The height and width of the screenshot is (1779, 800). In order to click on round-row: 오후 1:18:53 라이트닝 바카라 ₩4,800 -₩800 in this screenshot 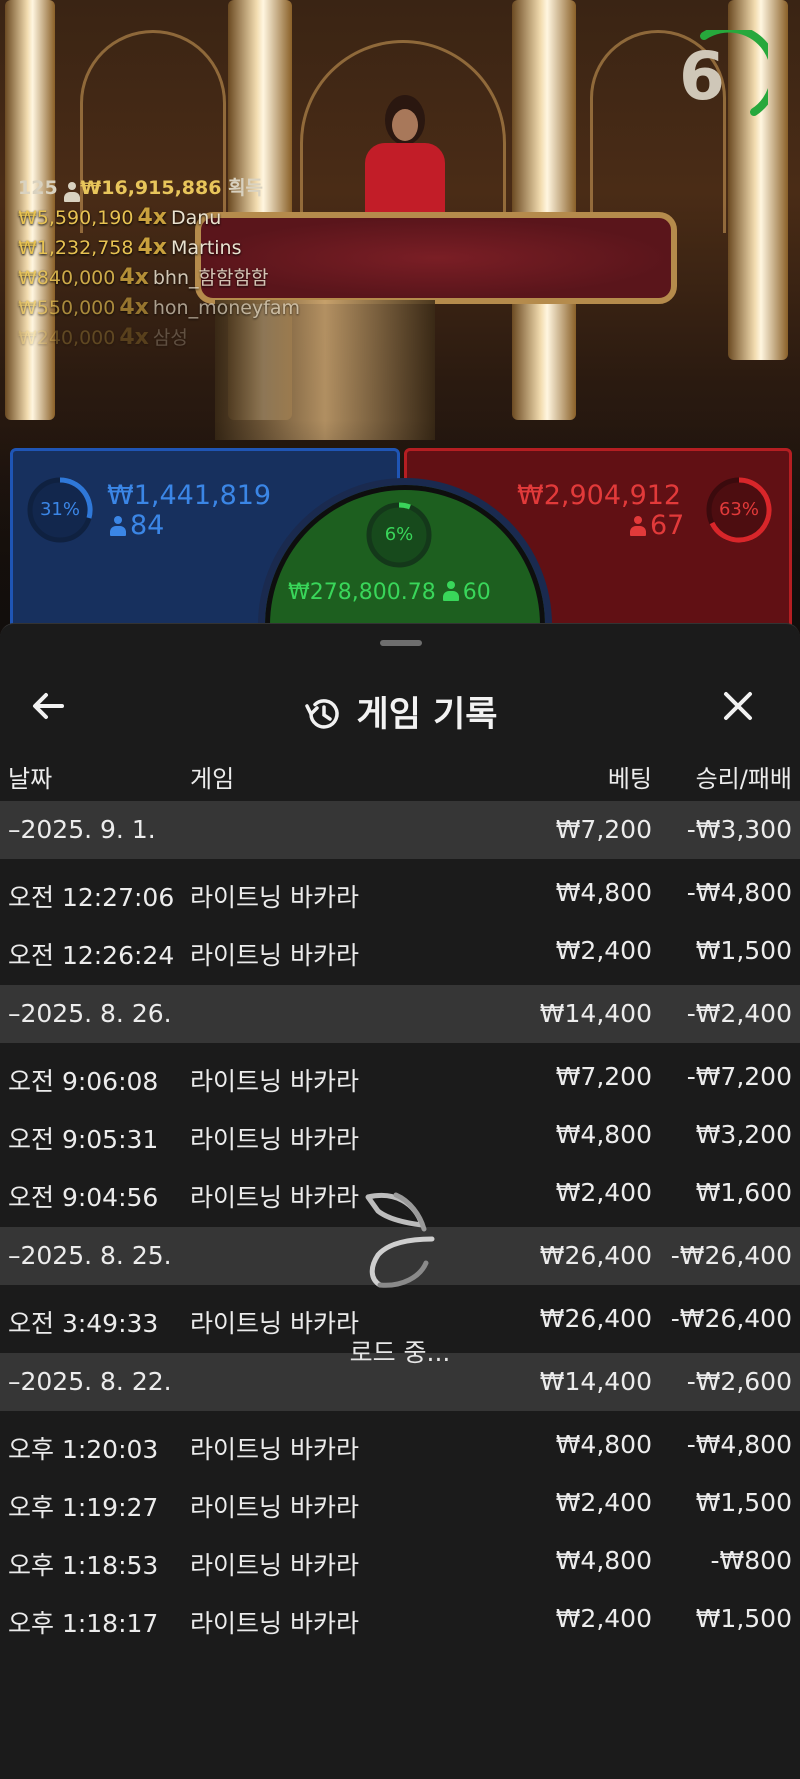, I will do `click(400, 1561)`.